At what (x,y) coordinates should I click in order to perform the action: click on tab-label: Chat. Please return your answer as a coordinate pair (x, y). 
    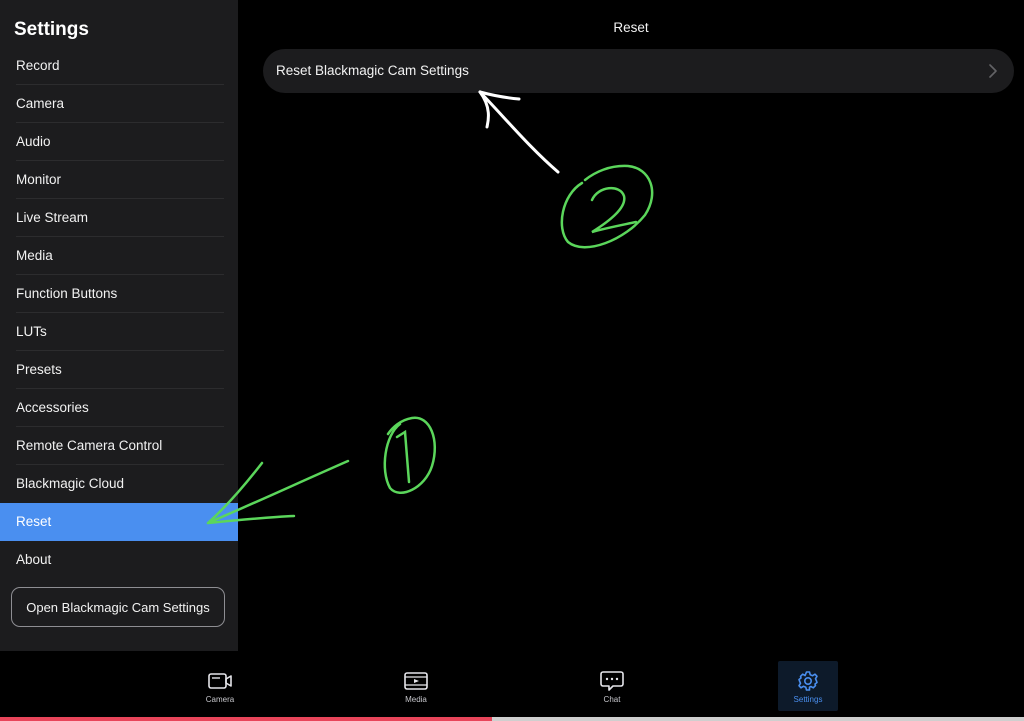
    Looking at the image, I should click on (612, 699).